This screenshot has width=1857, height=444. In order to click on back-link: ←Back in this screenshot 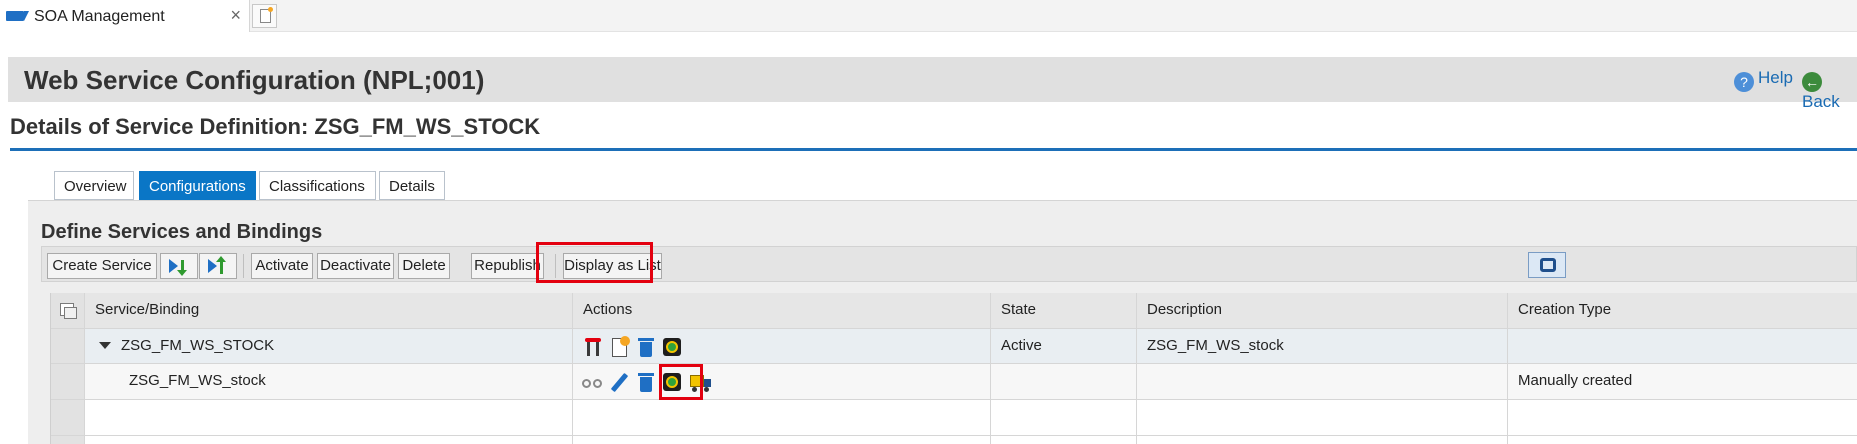, I will do `click(1829, 90)`.